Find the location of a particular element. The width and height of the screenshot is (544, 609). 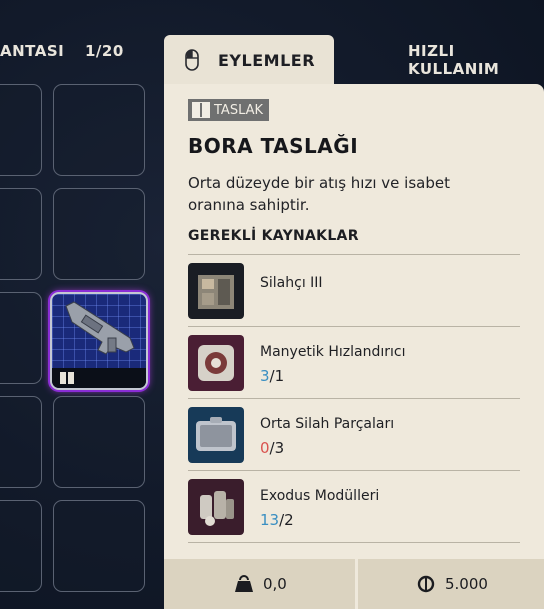

resource-have: 0 is located at coordinates (265, 448).